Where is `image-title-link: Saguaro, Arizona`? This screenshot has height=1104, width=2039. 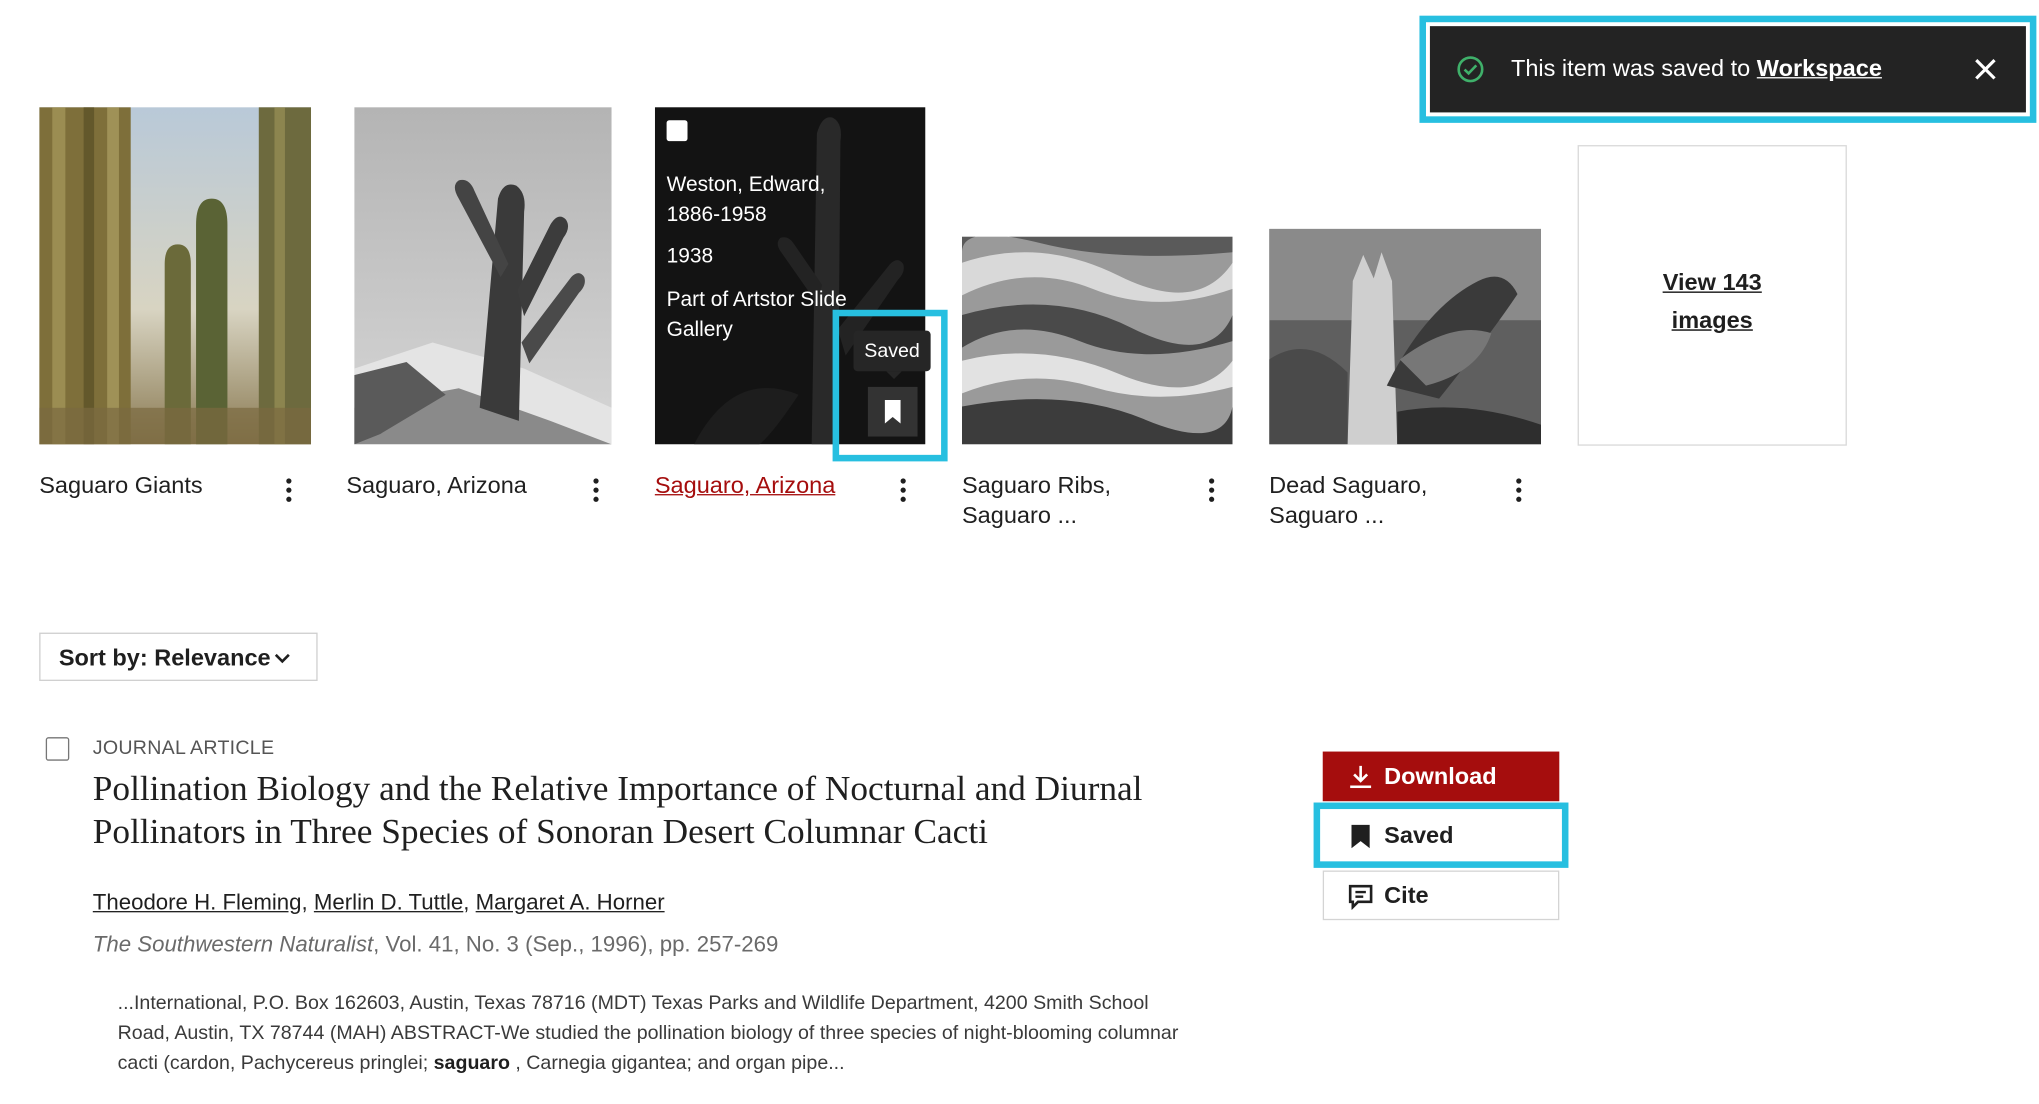 image-title-link: Saguaro, Arizona is located at coordinates (745, 486).